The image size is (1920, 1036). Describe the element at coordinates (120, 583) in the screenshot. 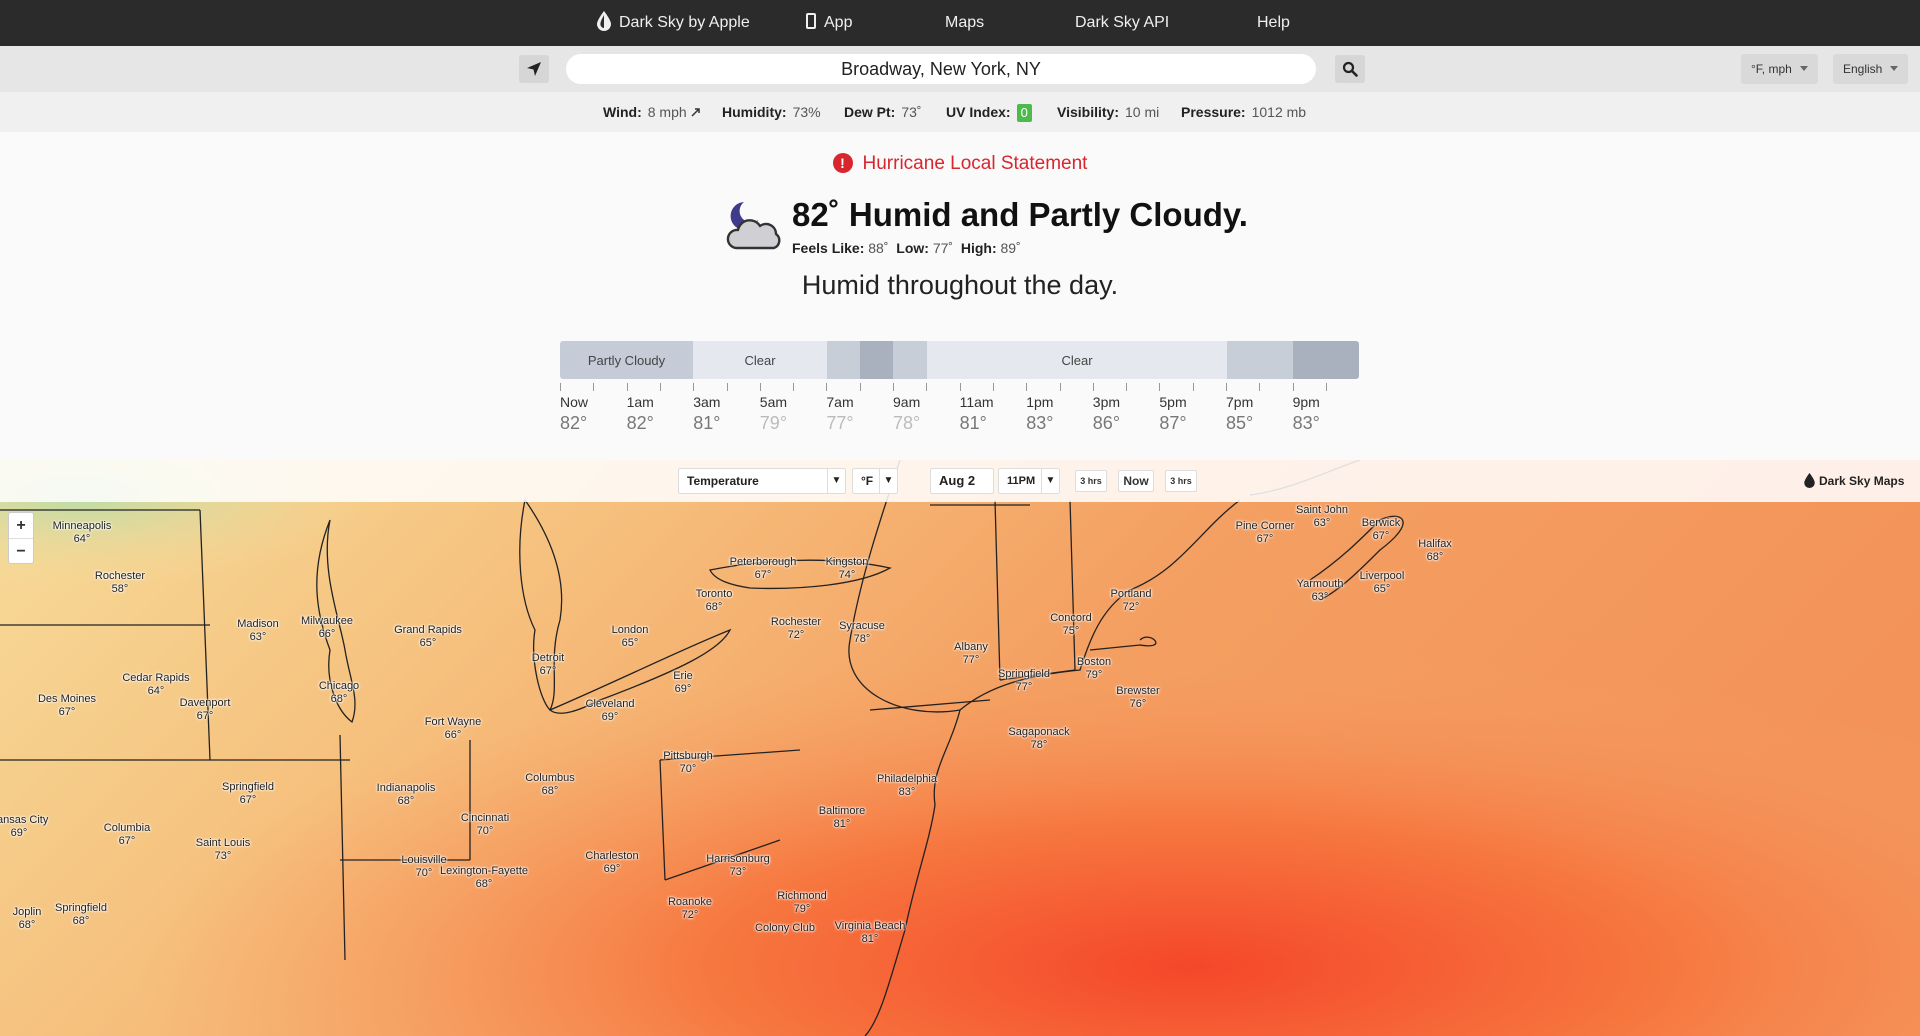

I see `city-temperature-label: Rochester 58°` at that location.